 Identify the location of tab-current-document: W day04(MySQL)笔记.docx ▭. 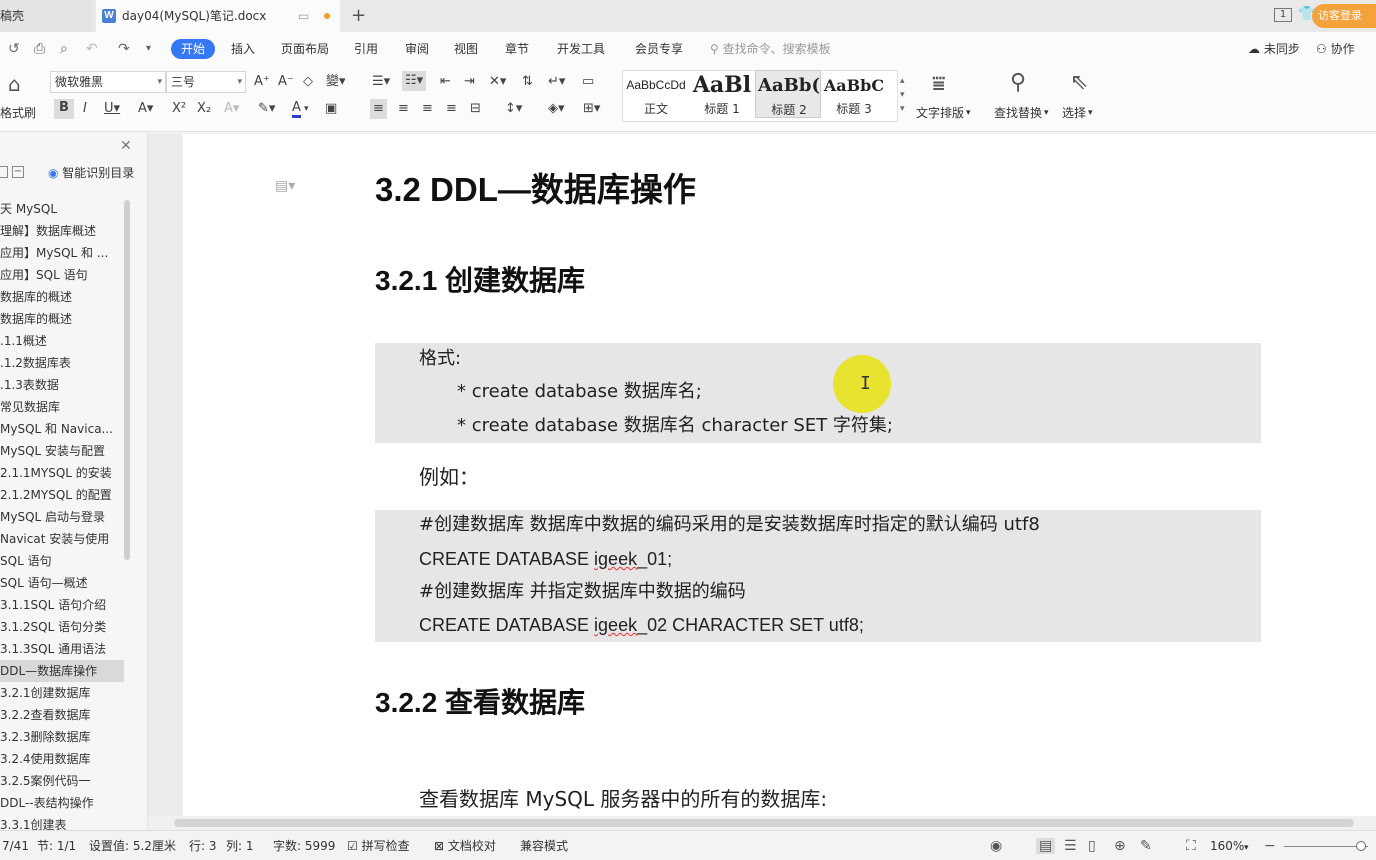
(218, 16).